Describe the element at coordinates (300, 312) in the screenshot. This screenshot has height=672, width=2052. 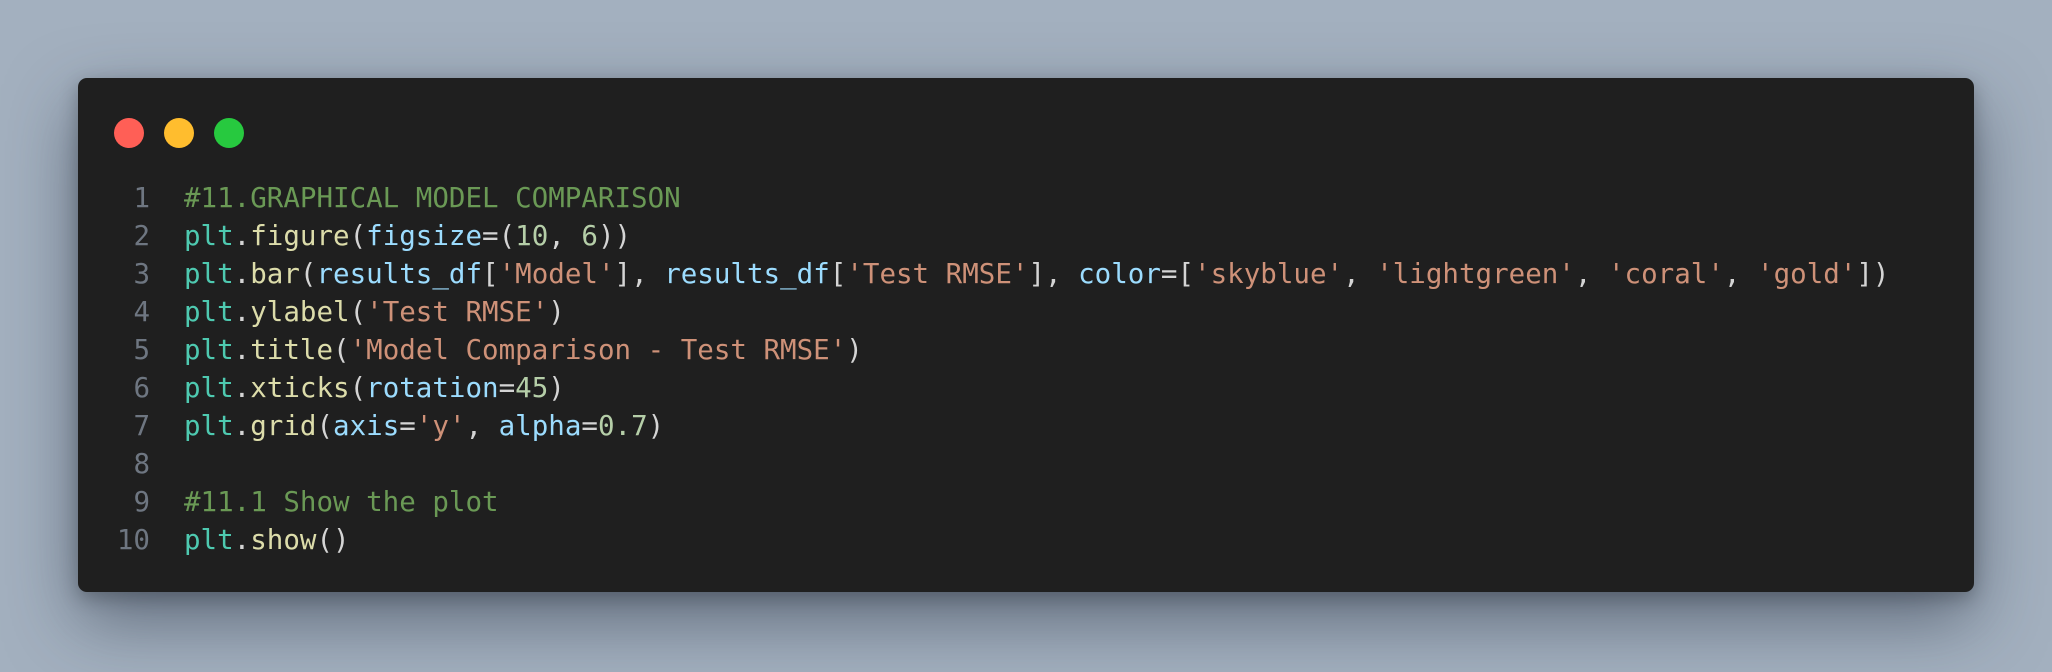
I see `code-token-func: ylabel` at that location.